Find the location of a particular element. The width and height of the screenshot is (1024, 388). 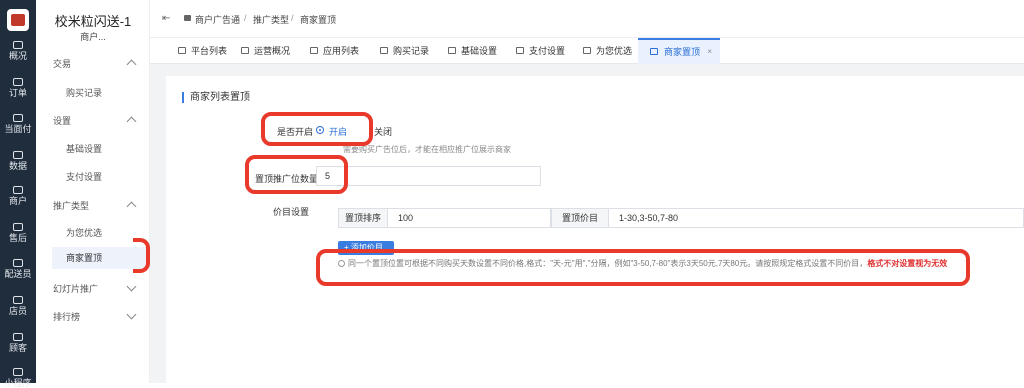

breadcrumb-item: 推广类型 is located at coordinates (271, 19).